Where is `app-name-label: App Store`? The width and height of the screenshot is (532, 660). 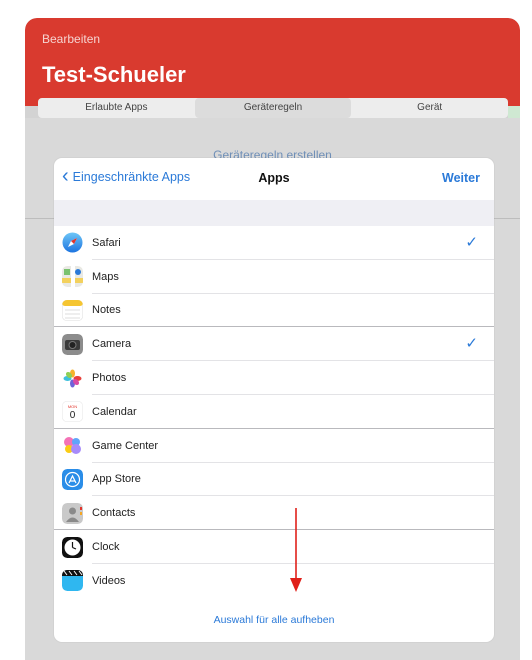
app-name-label: App Store is located at coordinates (116, 479).